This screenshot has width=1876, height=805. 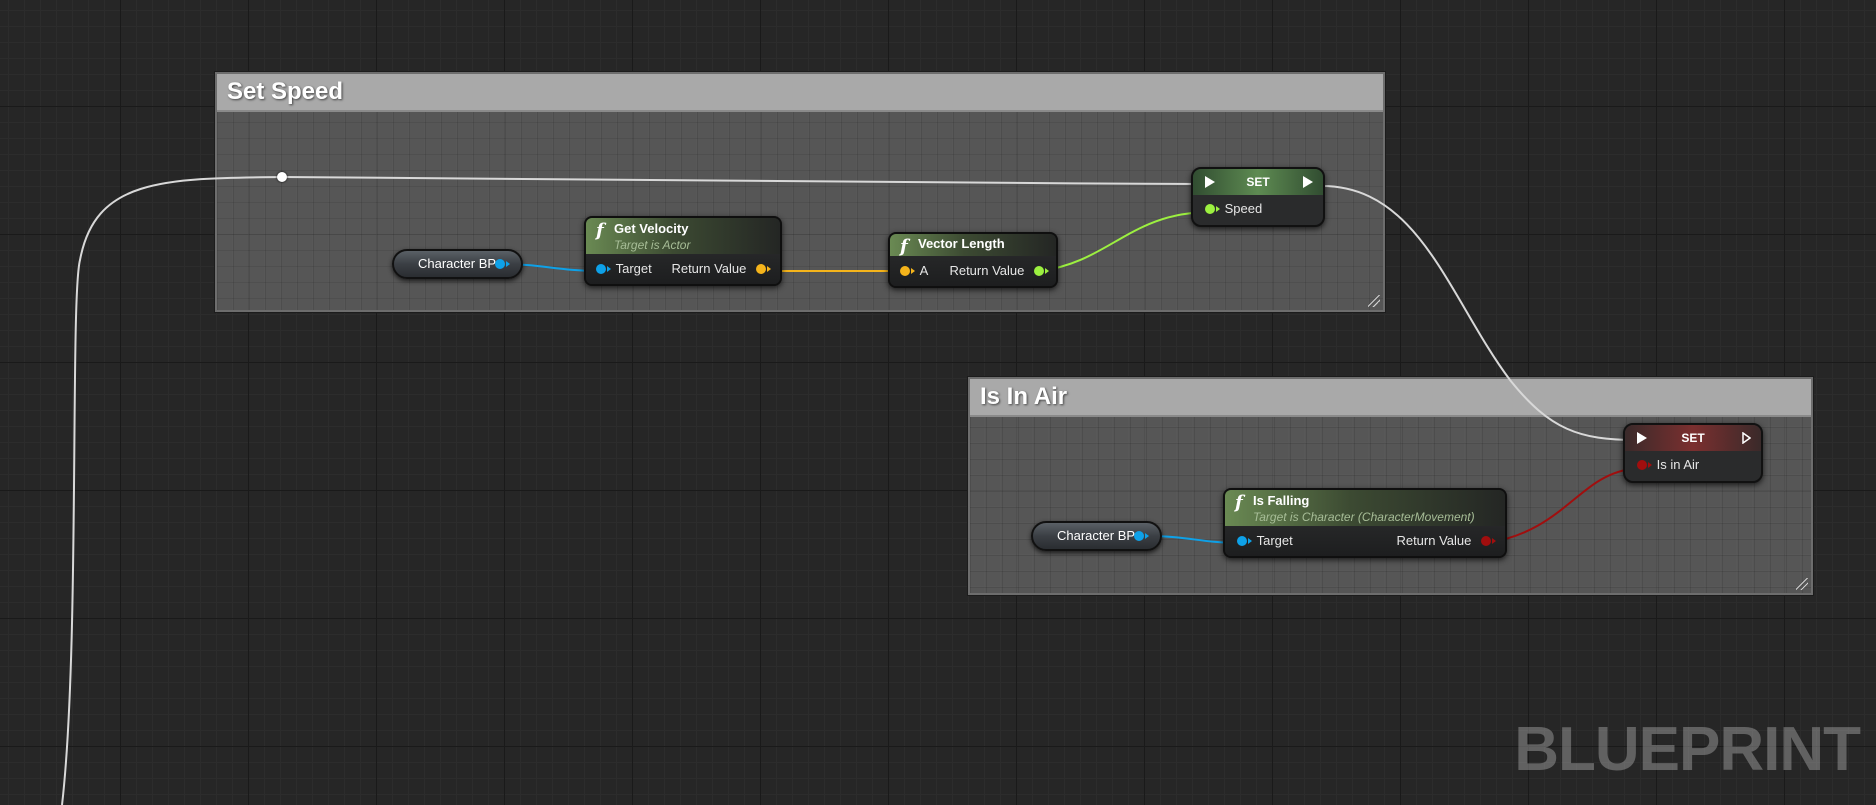 What do you see at coordinates (282, 177) in the screenshot?
I see `reroute-knot-icon` at bounding box center [282, 177].